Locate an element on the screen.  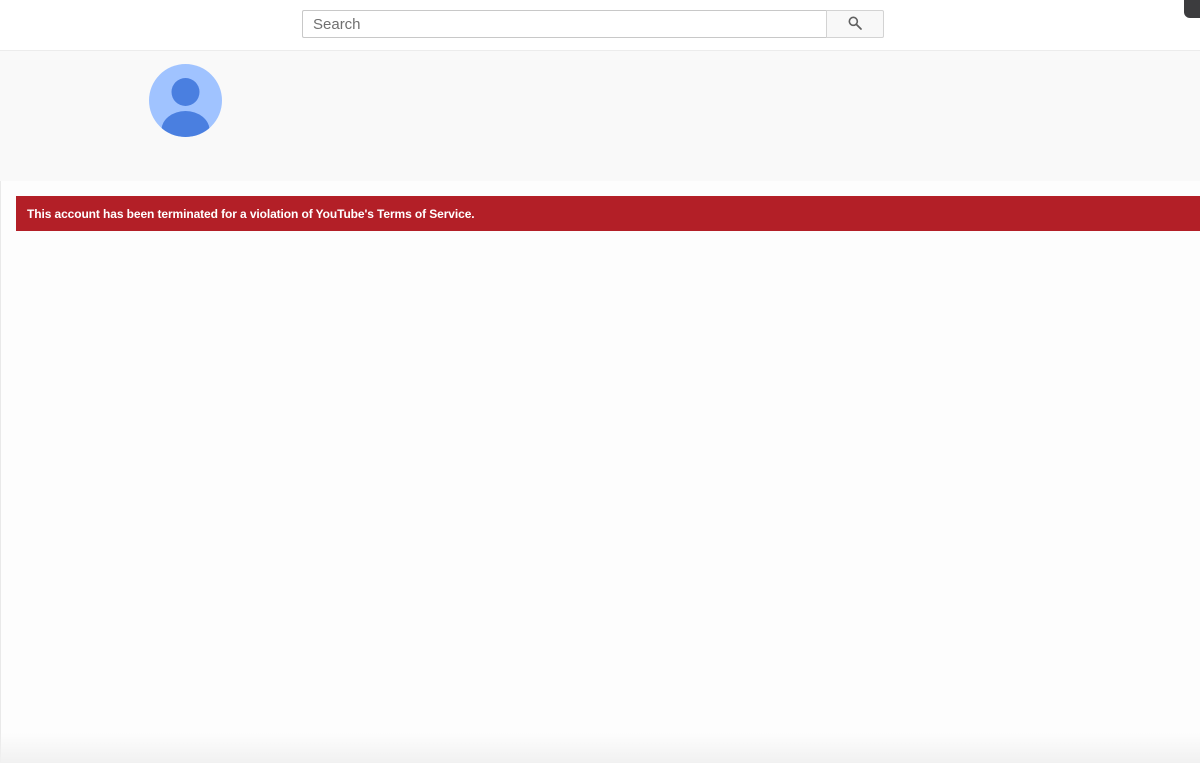
default-avatar-icon is located at coordinates (185, 100).